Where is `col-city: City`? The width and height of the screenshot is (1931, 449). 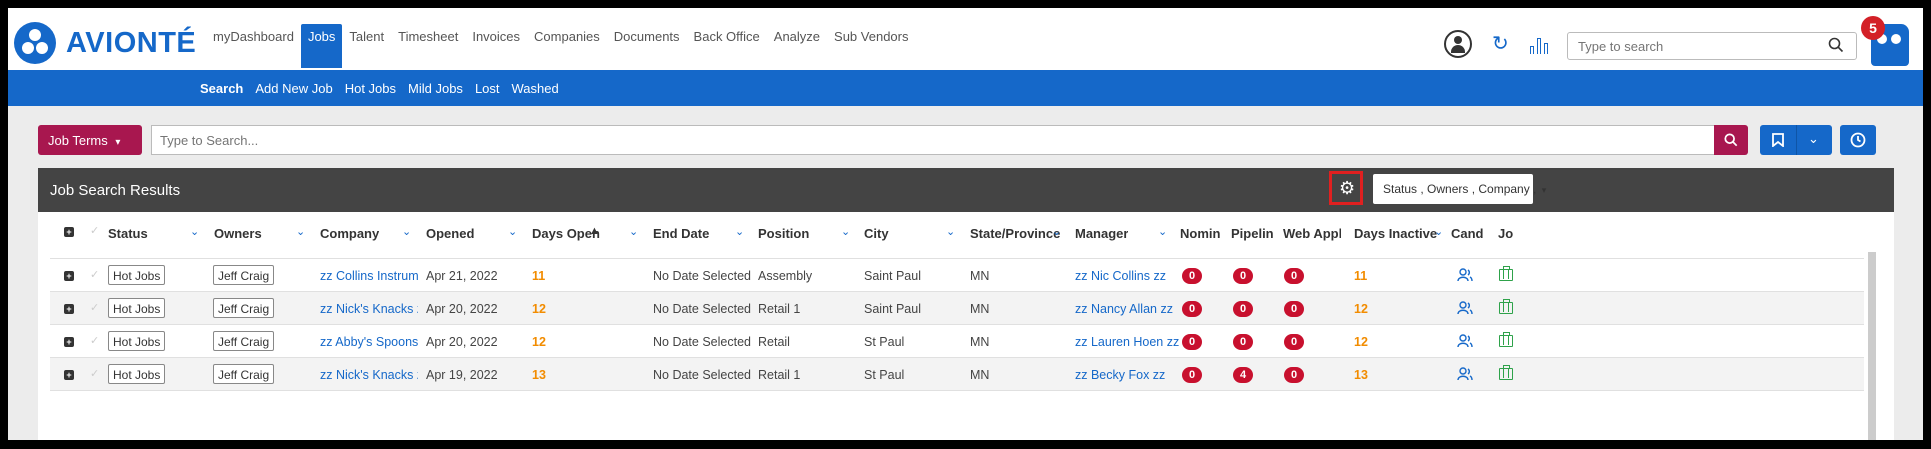
col-city: City is located at coordinates (876, 233).